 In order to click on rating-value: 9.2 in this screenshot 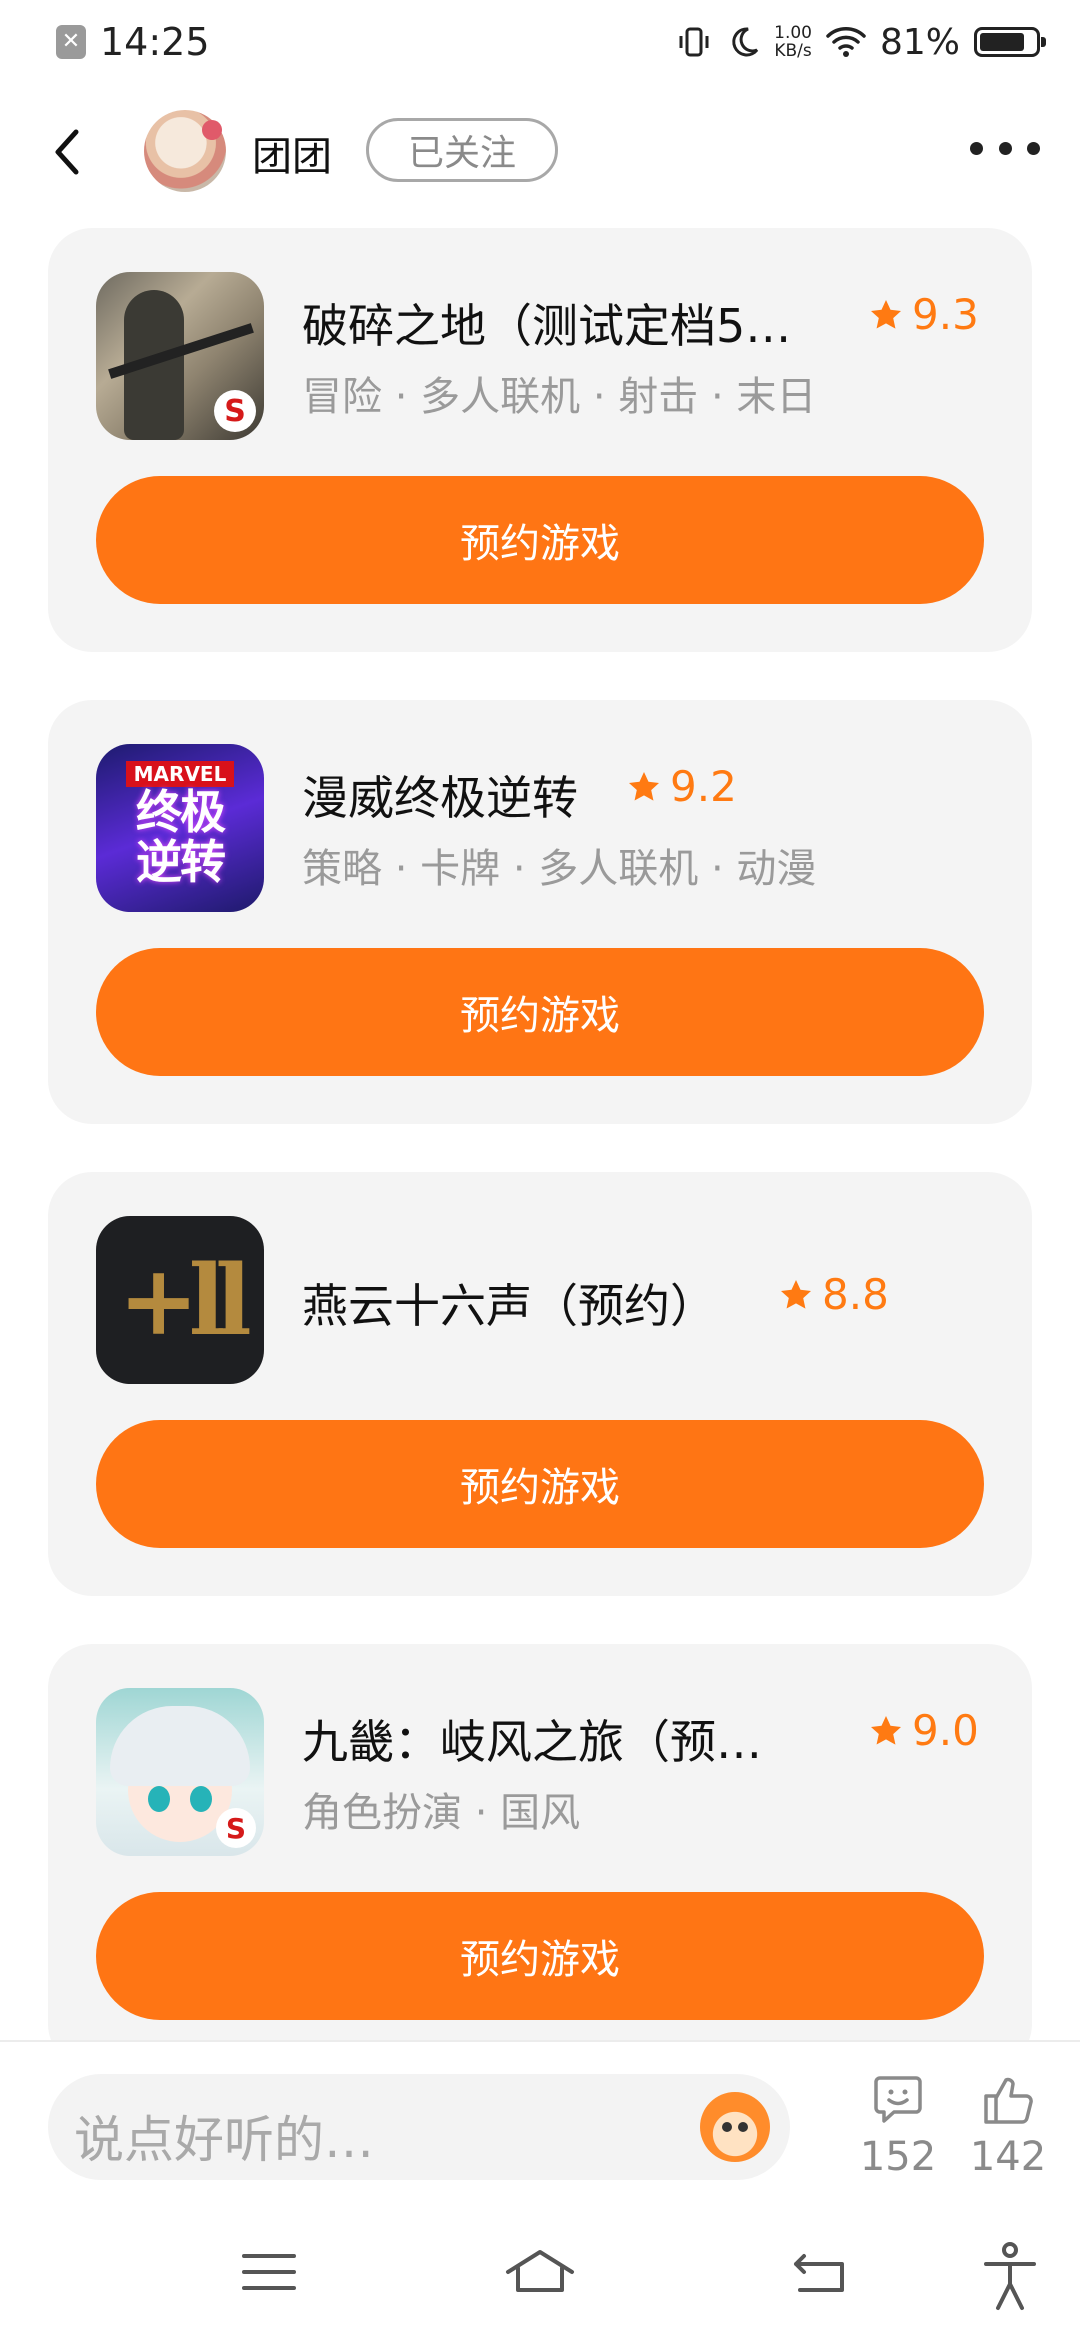, I will do `click(703, 786)`.